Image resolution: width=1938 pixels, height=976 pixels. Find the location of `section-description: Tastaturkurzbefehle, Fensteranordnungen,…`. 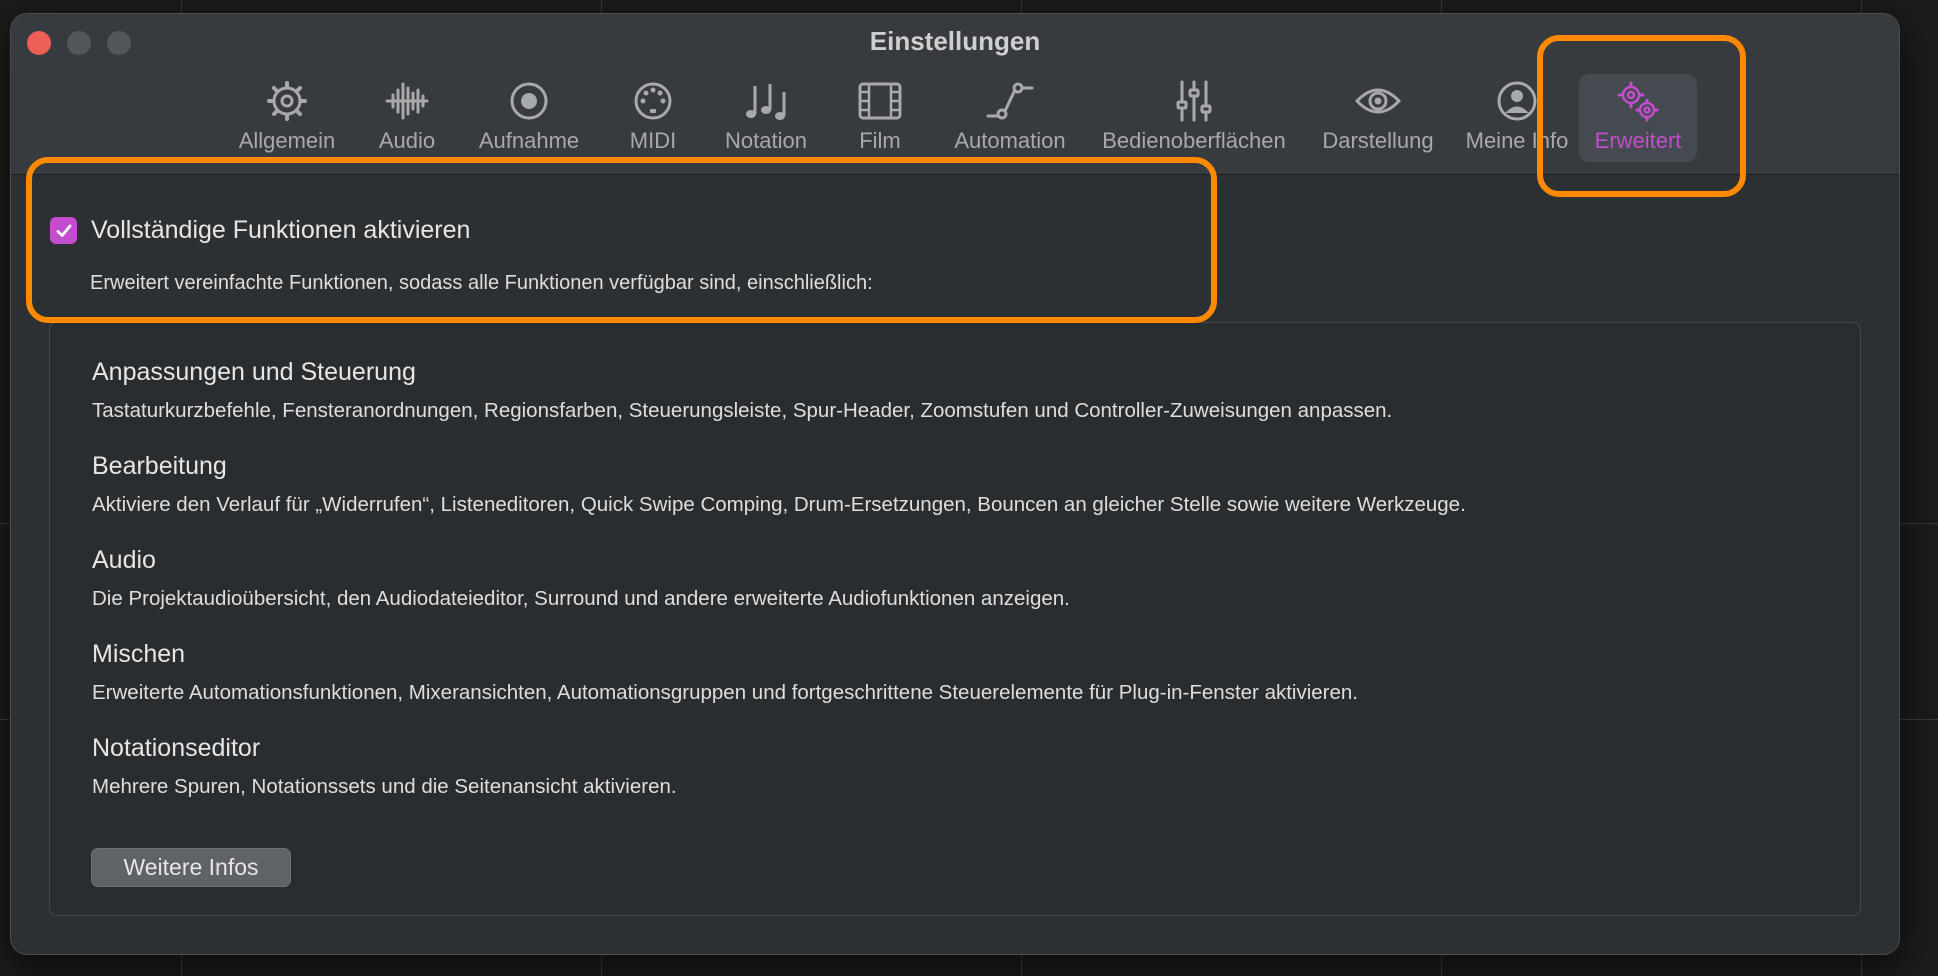

section-description: Tastaturkurzbefehle, Fensteranordnungen,… is located at coordinates (742, 410).